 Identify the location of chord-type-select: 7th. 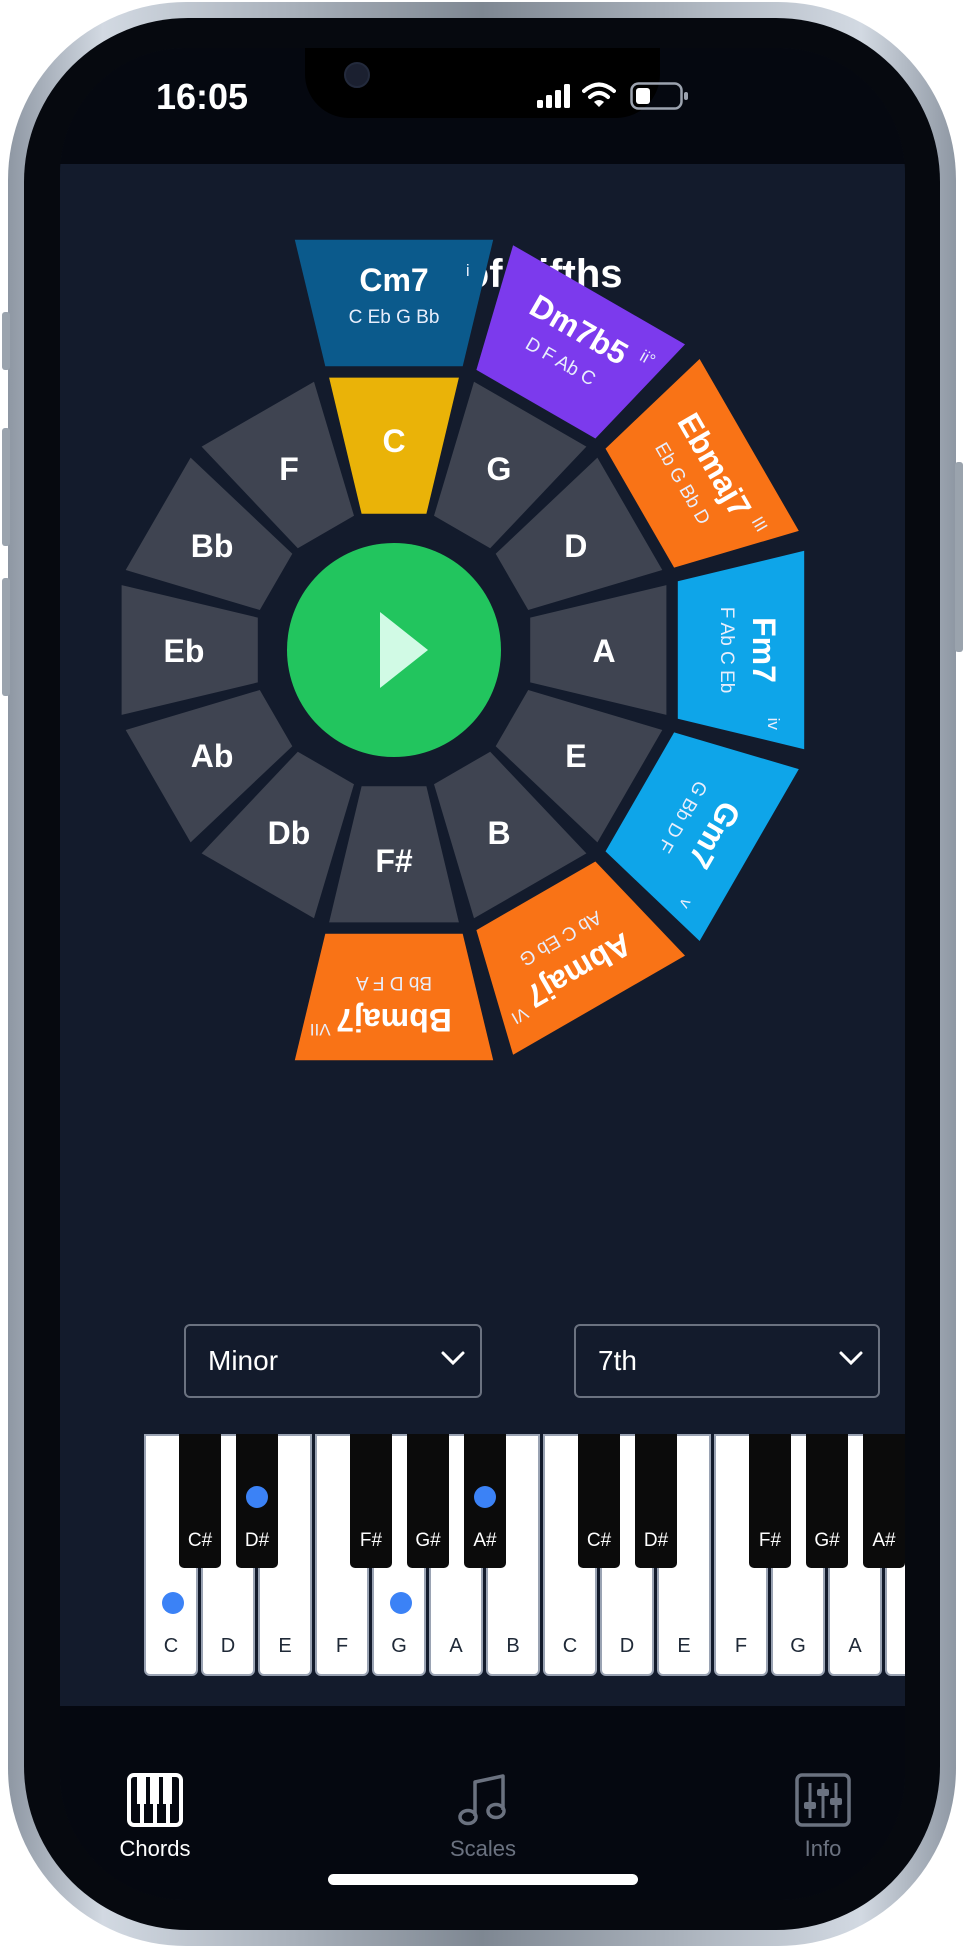
(727, 1361).